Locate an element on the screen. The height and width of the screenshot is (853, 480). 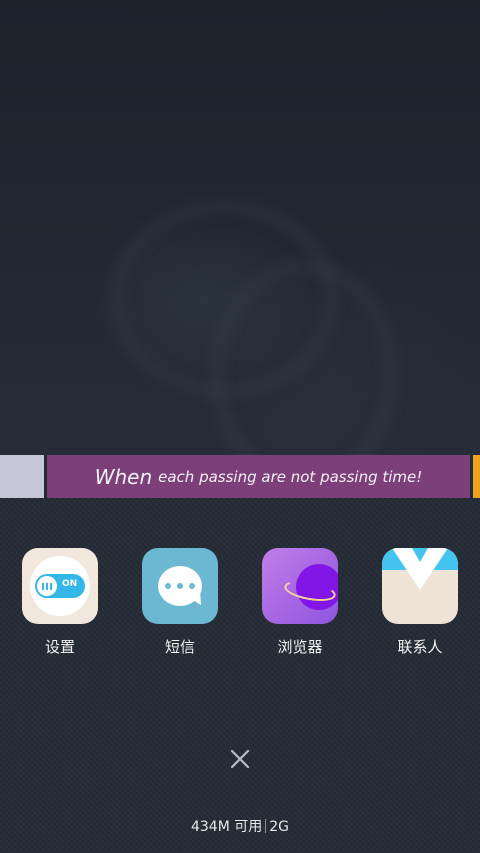
app-label-browser: 浏览器 is located at coordinates (300, 647).